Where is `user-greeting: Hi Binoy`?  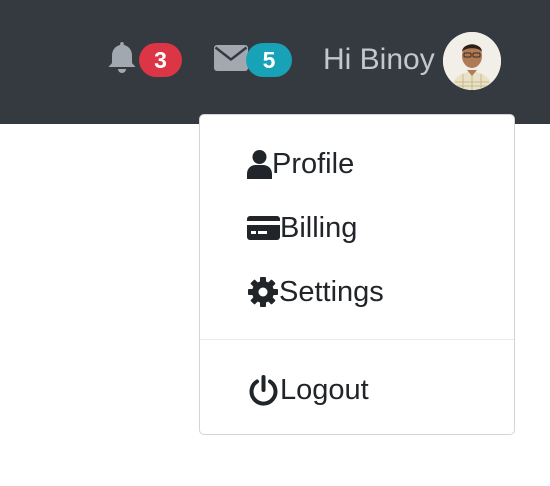 user-greeting: Hi Binoy is located at coordinates (379, 60).